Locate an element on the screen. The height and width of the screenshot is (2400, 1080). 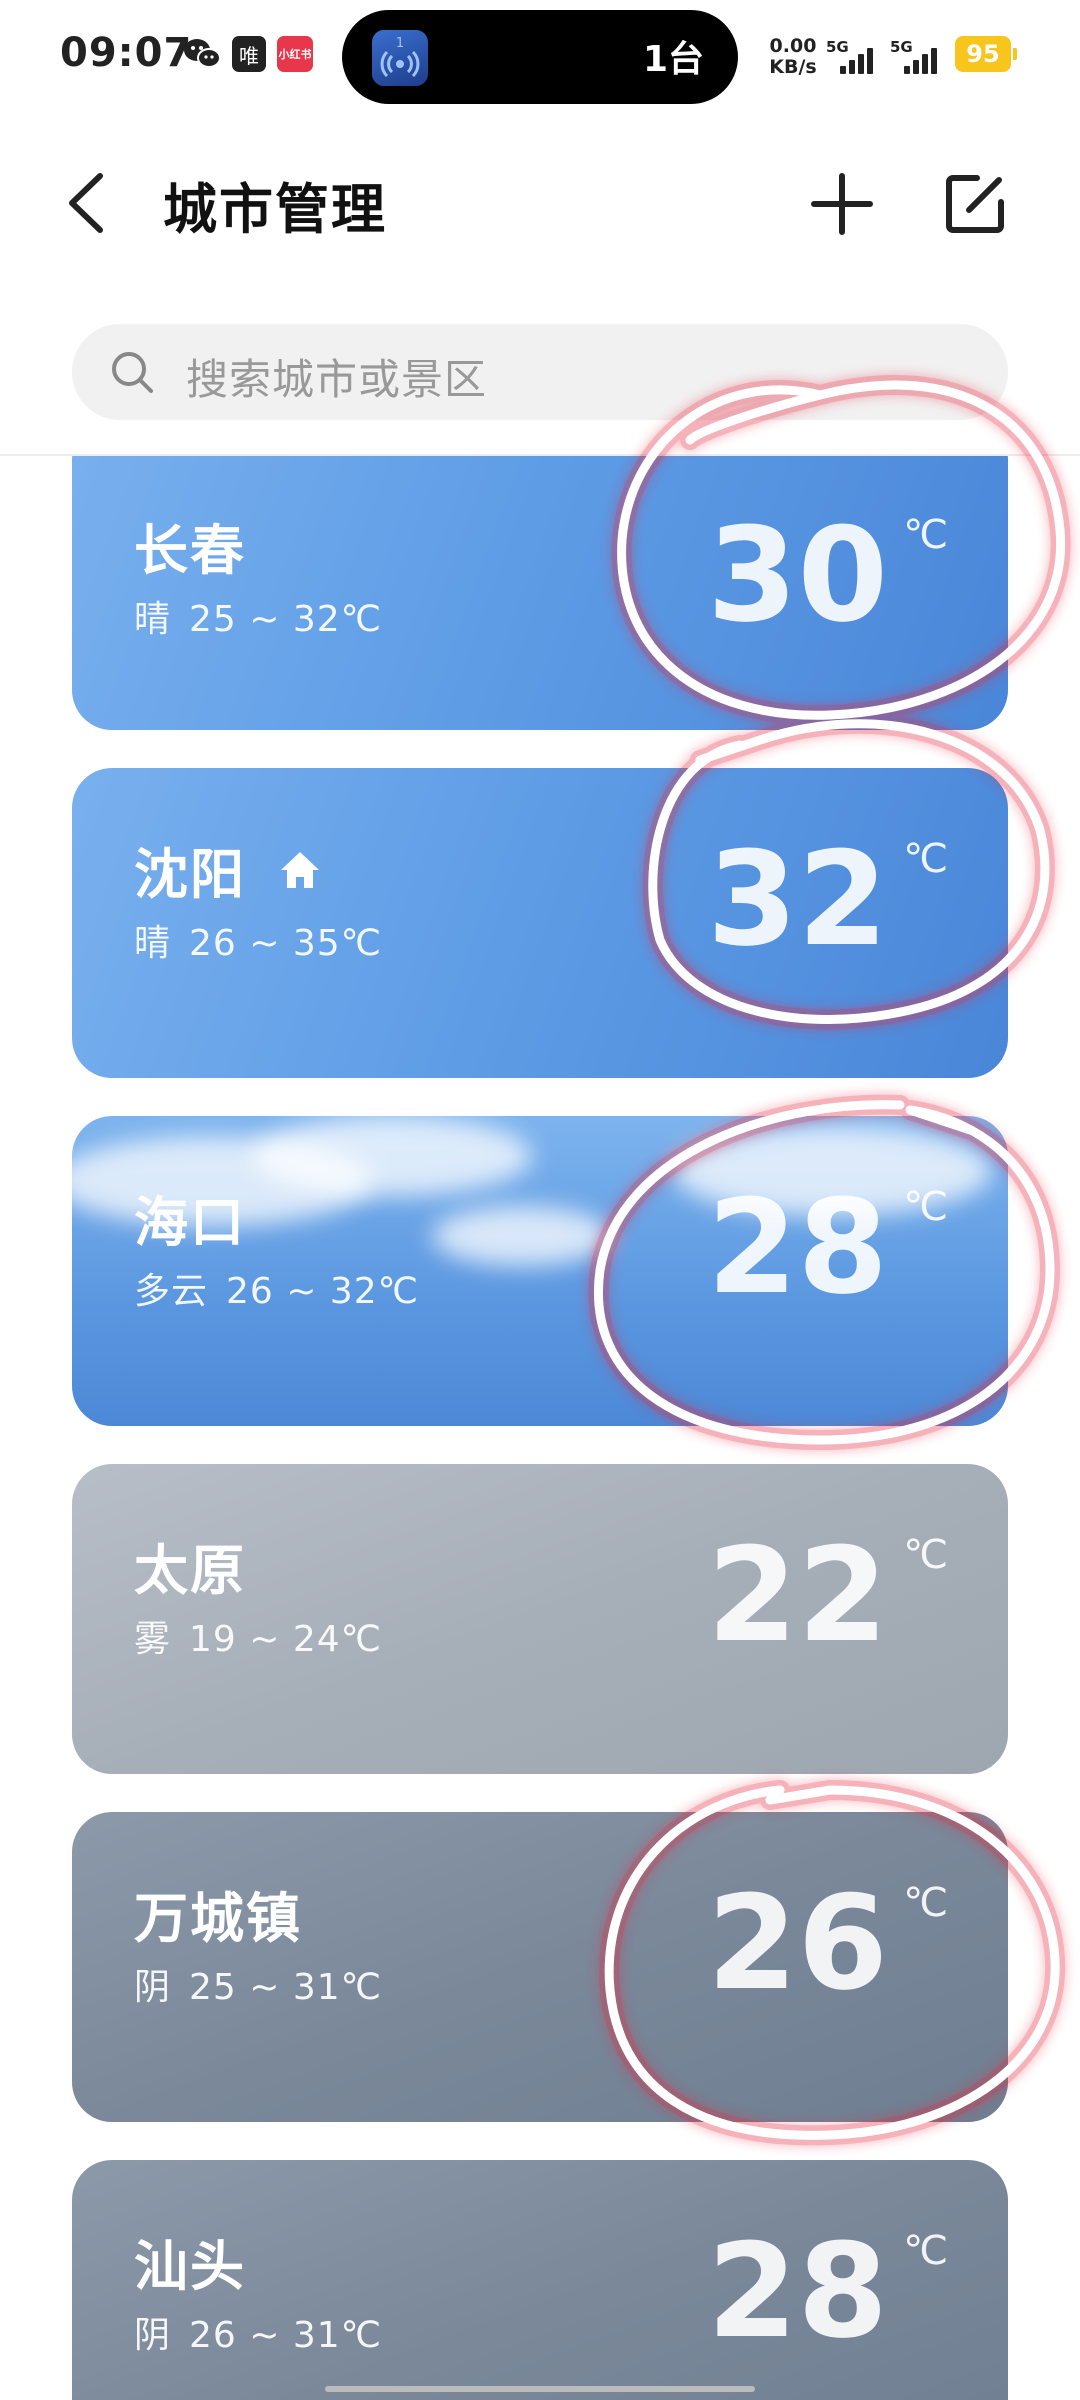
city-range: 阴 25 ~ 31℃ is located at coordinates (258, 1984).